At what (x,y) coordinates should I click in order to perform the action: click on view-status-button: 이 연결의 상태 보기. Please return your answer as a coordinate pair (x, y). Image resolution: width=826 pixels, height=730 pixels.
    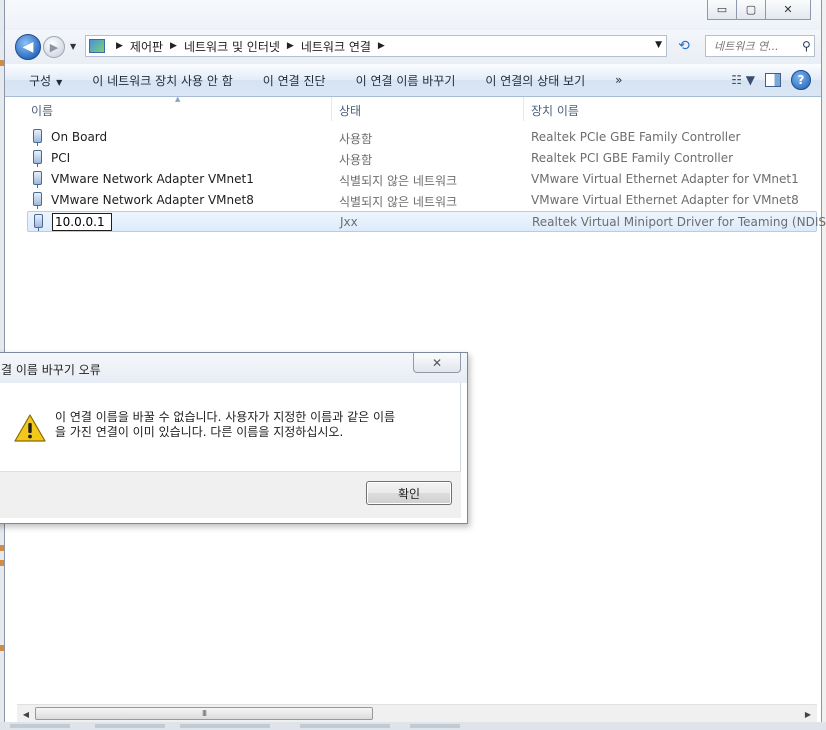
    Looking at the image, I should click on (535, 80).